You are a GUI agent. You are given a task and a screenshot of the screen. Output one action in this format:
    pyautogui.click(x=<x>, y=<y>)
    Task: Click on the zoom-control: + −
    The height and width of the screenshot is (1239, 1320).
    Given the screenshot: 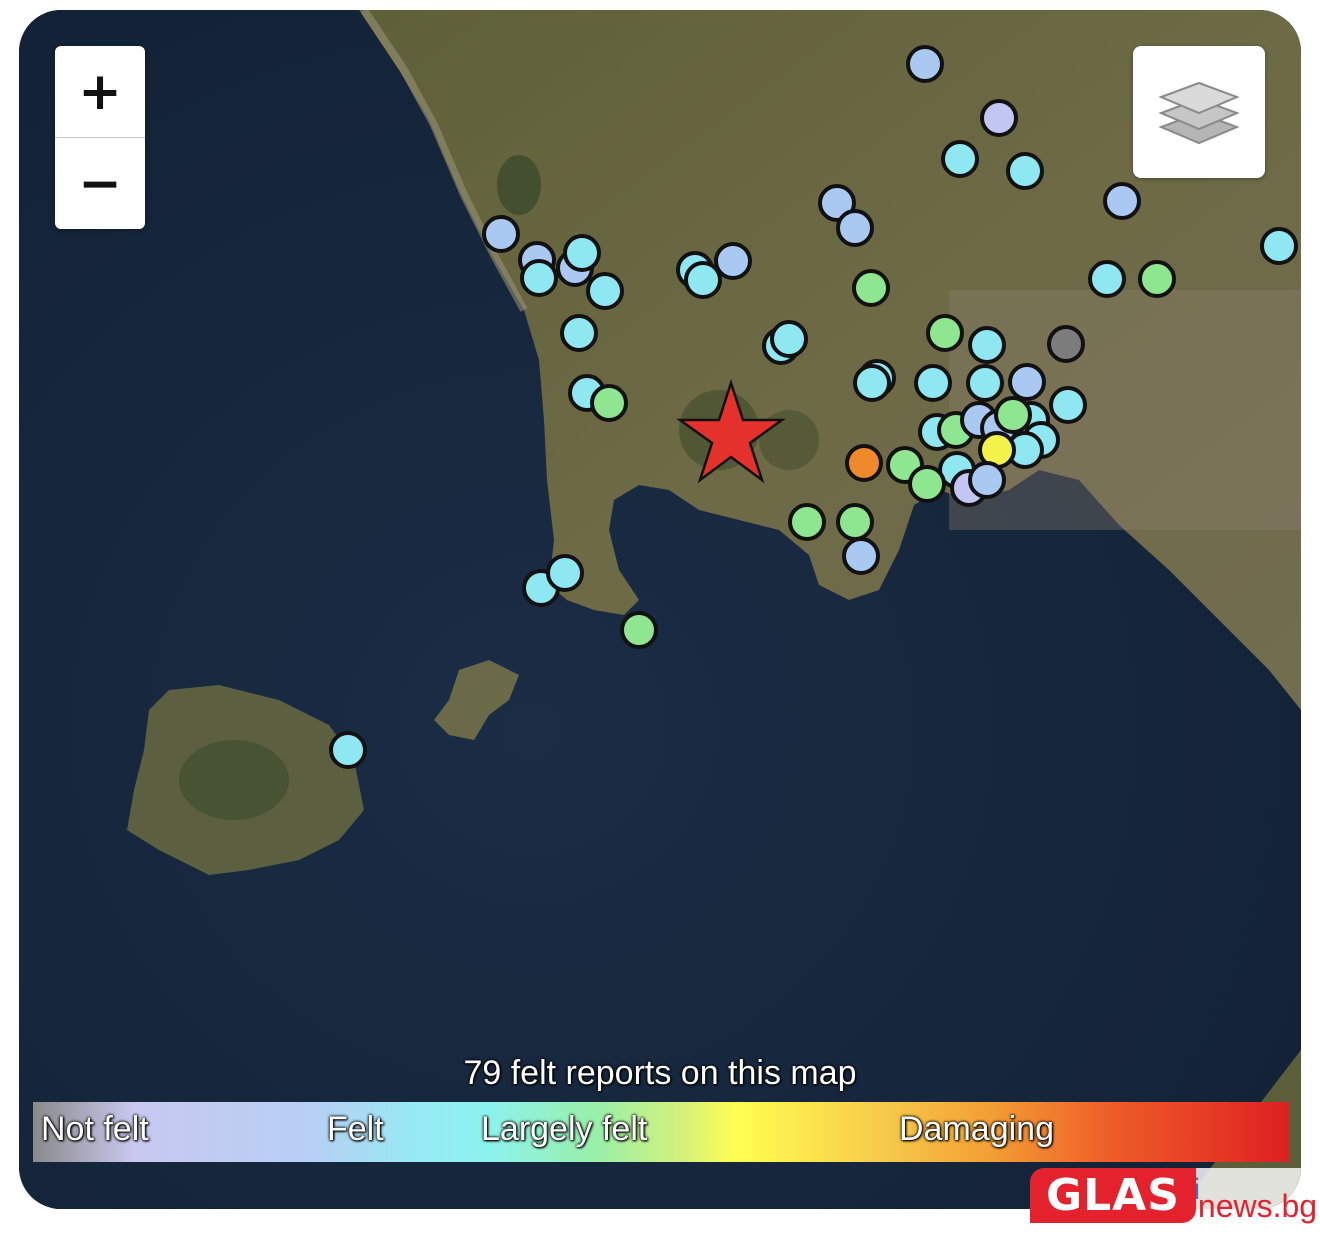 What is the action you would take?
    pyautogui.click(x=100, y=137)
    